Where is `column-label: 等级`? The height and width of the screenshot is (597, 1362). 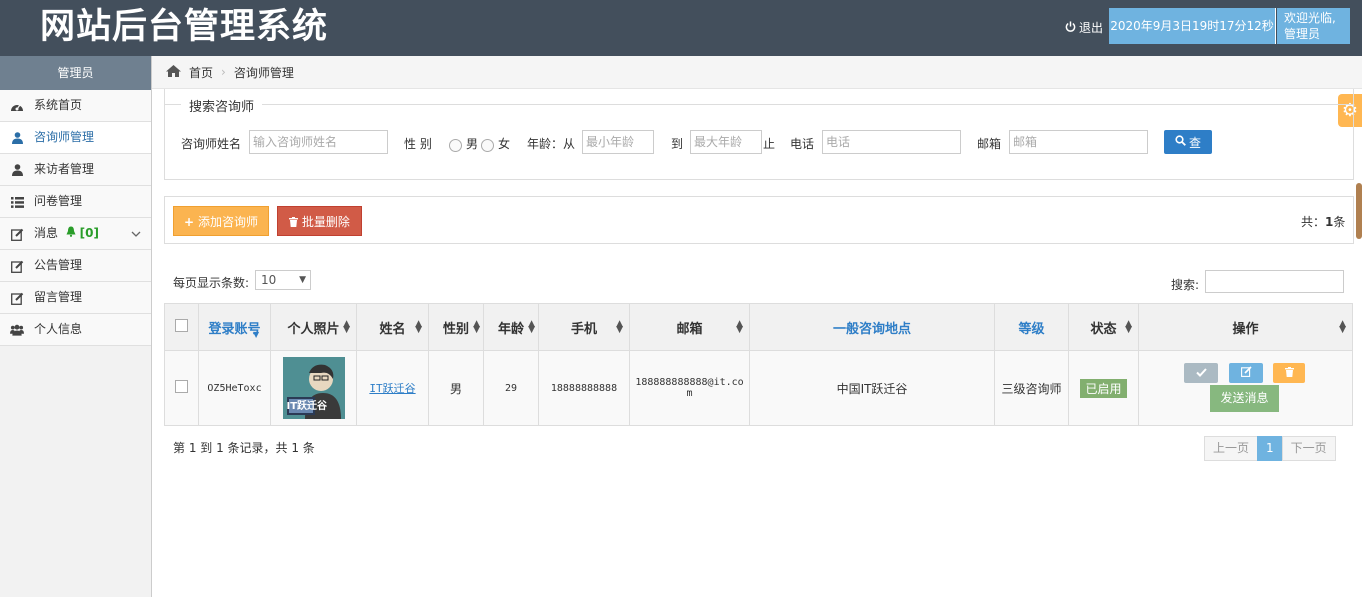 column-label: 等级 is located at coordinates (1031, 329).